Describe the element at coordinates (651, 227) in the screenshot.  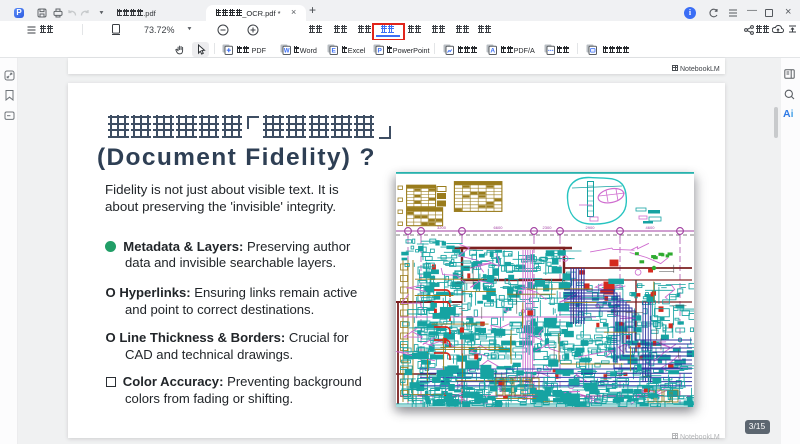
I see `svg-text: 4600` at that location.